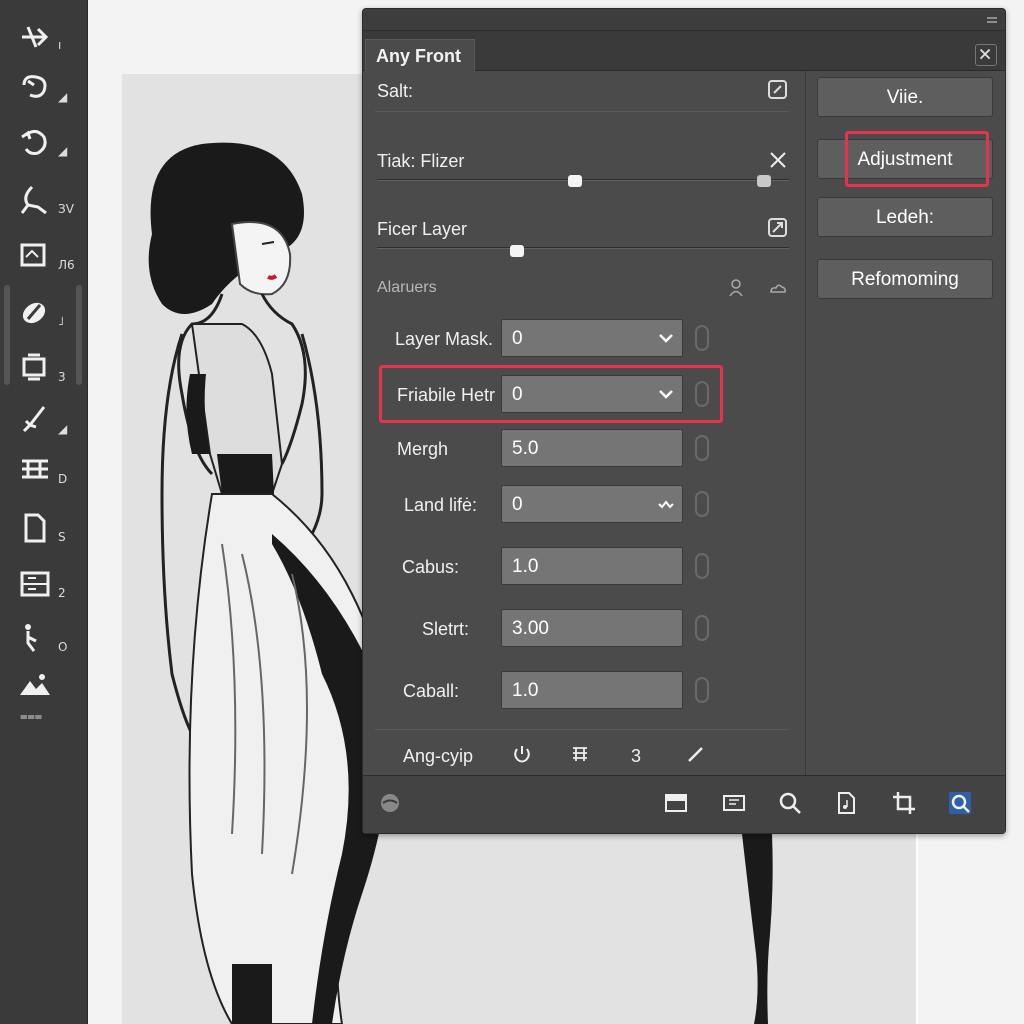 The height and width of the screenshot is (1024, 1024). Describe the element at coordinates (31, 715) in the screenshot. I see `tool-sub-glyph: ⩶` at that location.